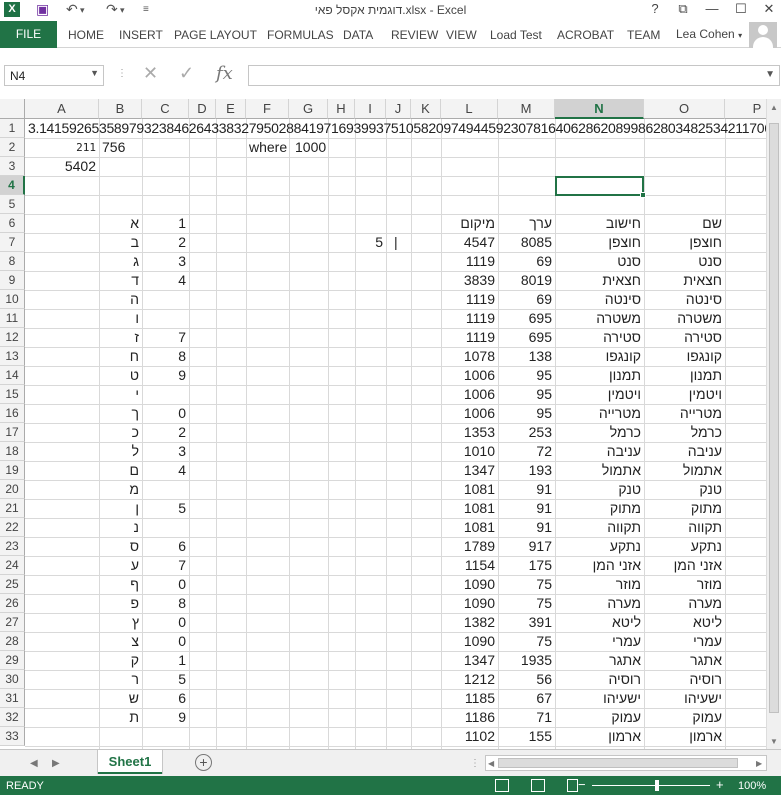 This screenshot has height=795, width=781. Describe the element at coordinates (684, 489) in the screenshot. I see `cell-o20: טנק` at that location.